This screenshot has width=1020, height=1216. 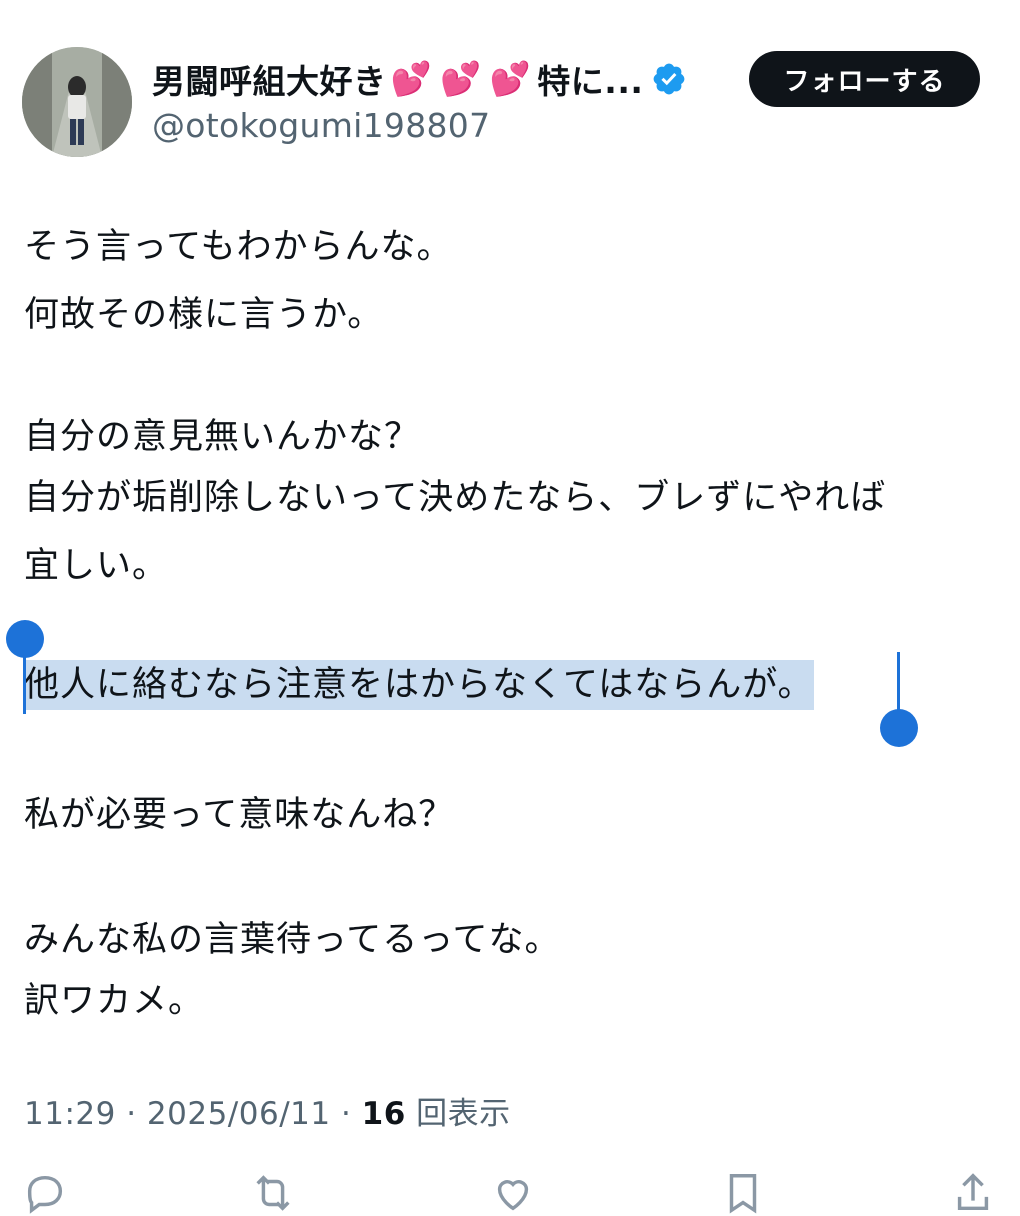 I want to click on display-name-text: 男闘呼組大好き, so click(x=269, y=81).